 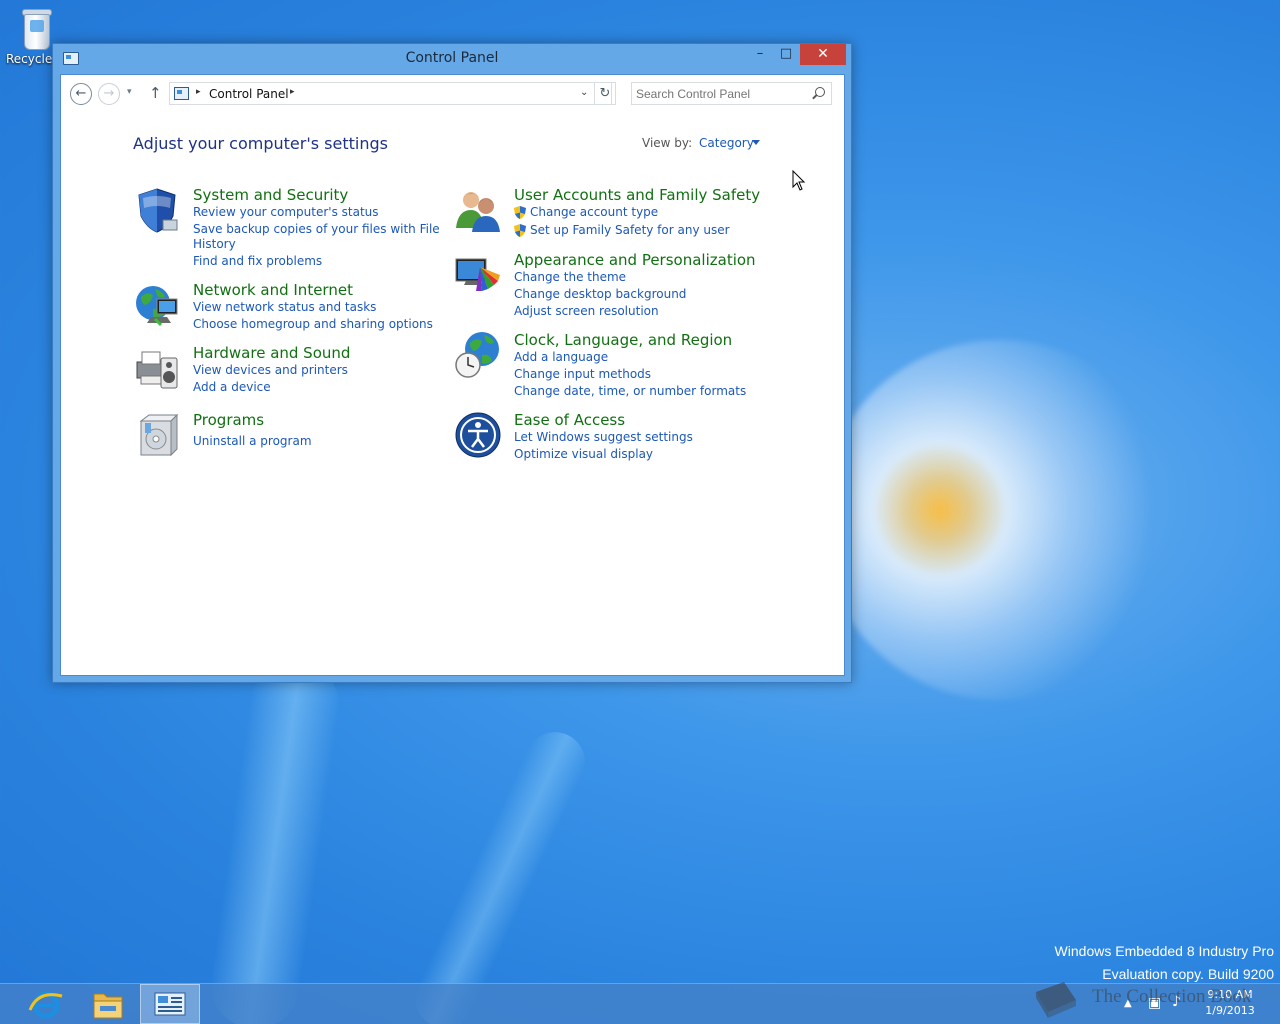 I want to click on network-globe-icon, so click(x=157, y=305).